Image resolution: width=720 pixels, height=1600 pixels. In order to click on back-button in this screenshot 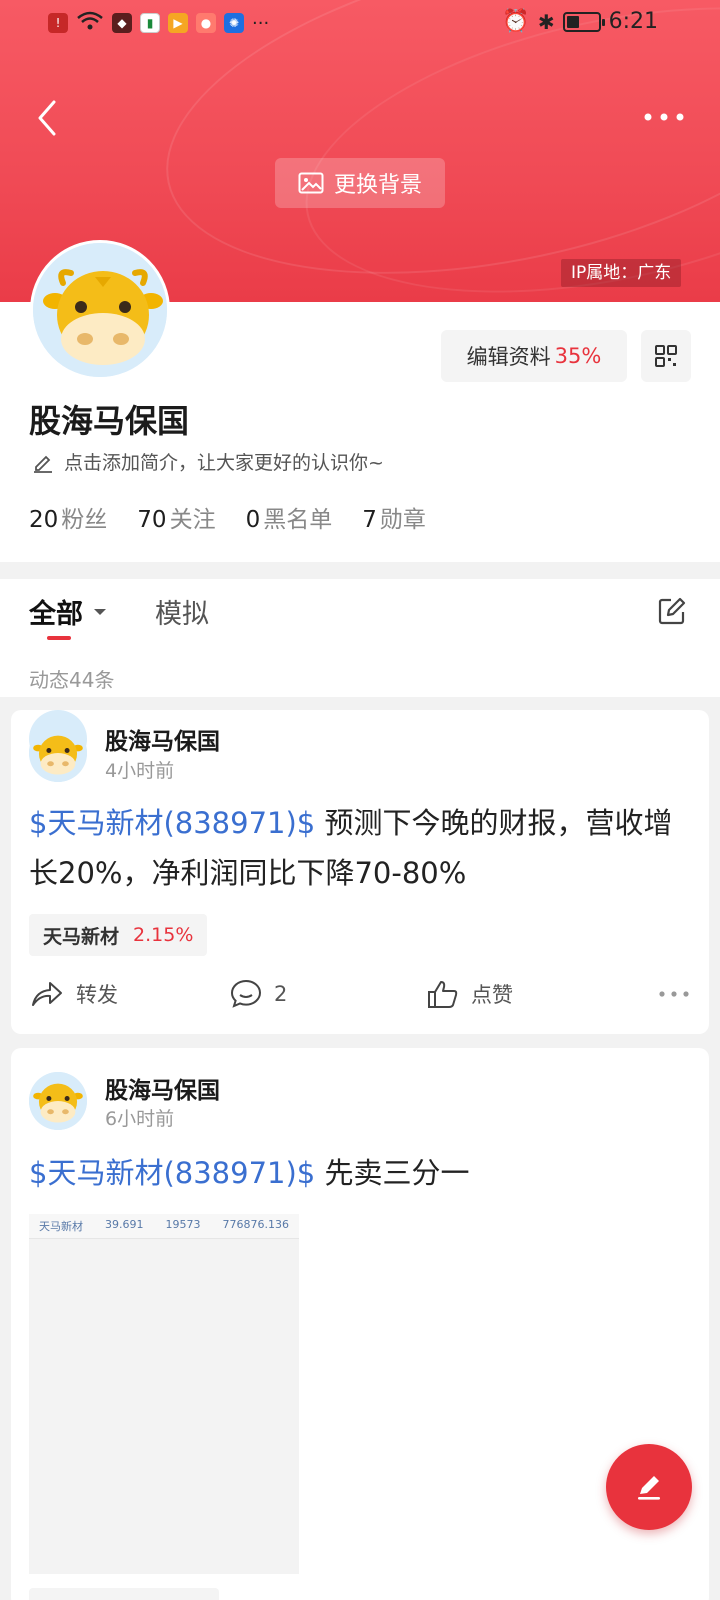, I will do `click(48, 118)`.